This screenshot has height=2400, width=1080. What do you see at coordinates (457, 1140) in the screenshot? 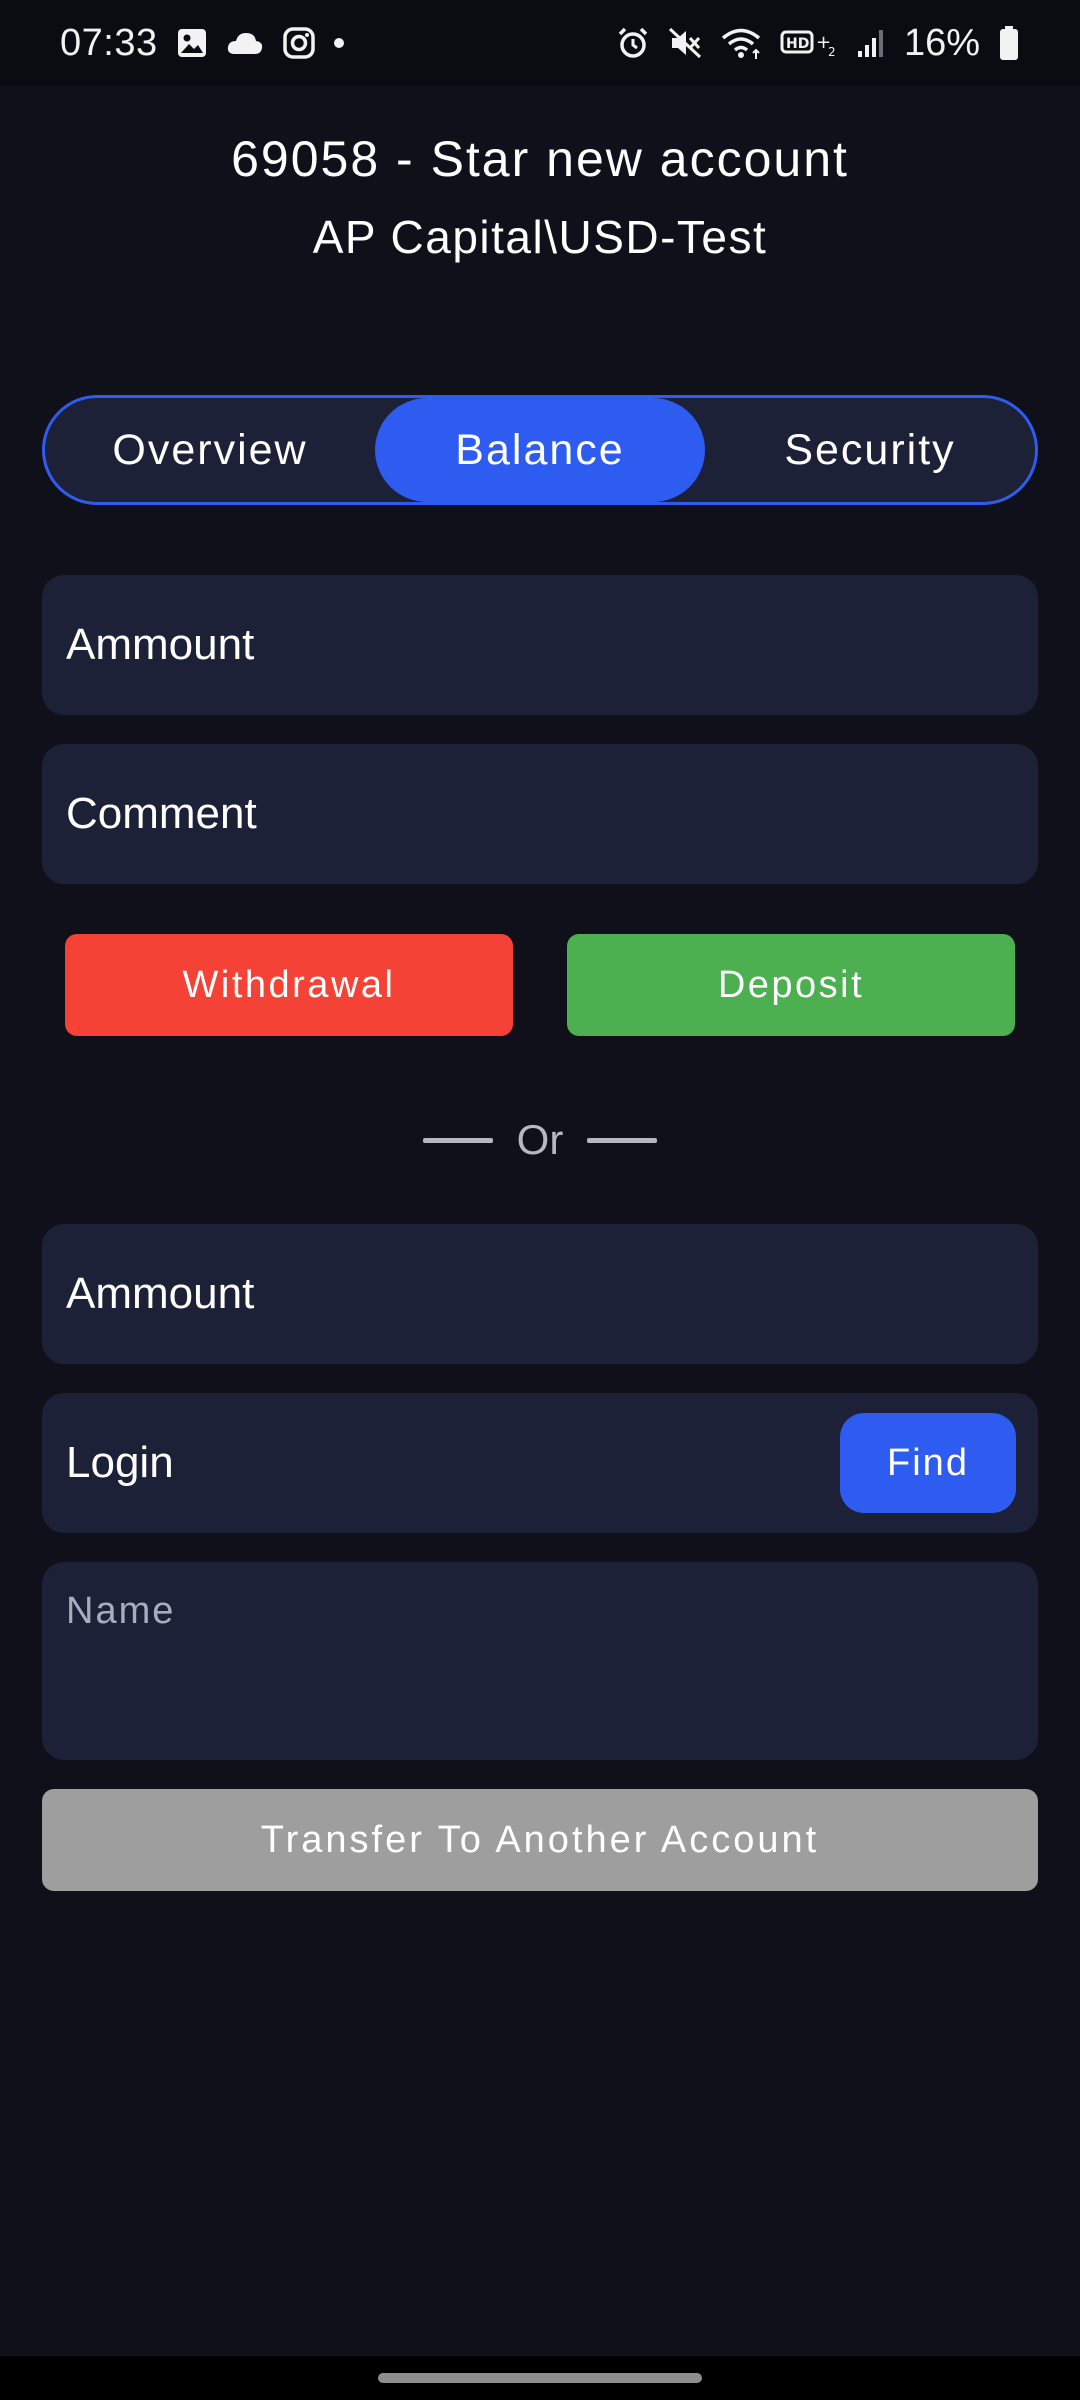
I see `divider-line-left` at bounding box center [457, 1140].